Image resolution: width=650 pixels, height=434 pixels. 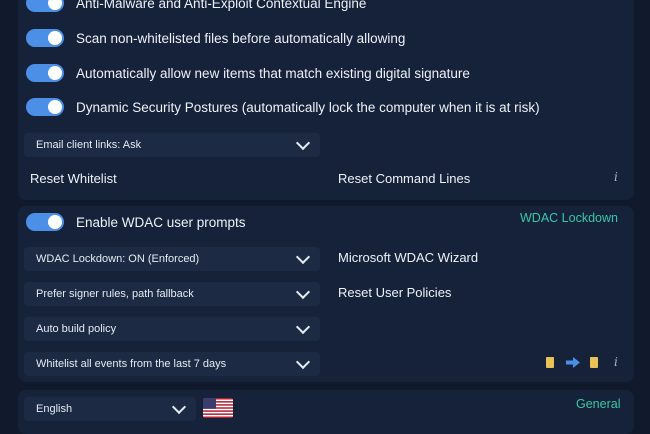 What do you see at coordinates (408, 257) in the screenshot?
I see `wdac-wizard-button: Microsoft WDAC Wizard` at bounding box center [408, 257].